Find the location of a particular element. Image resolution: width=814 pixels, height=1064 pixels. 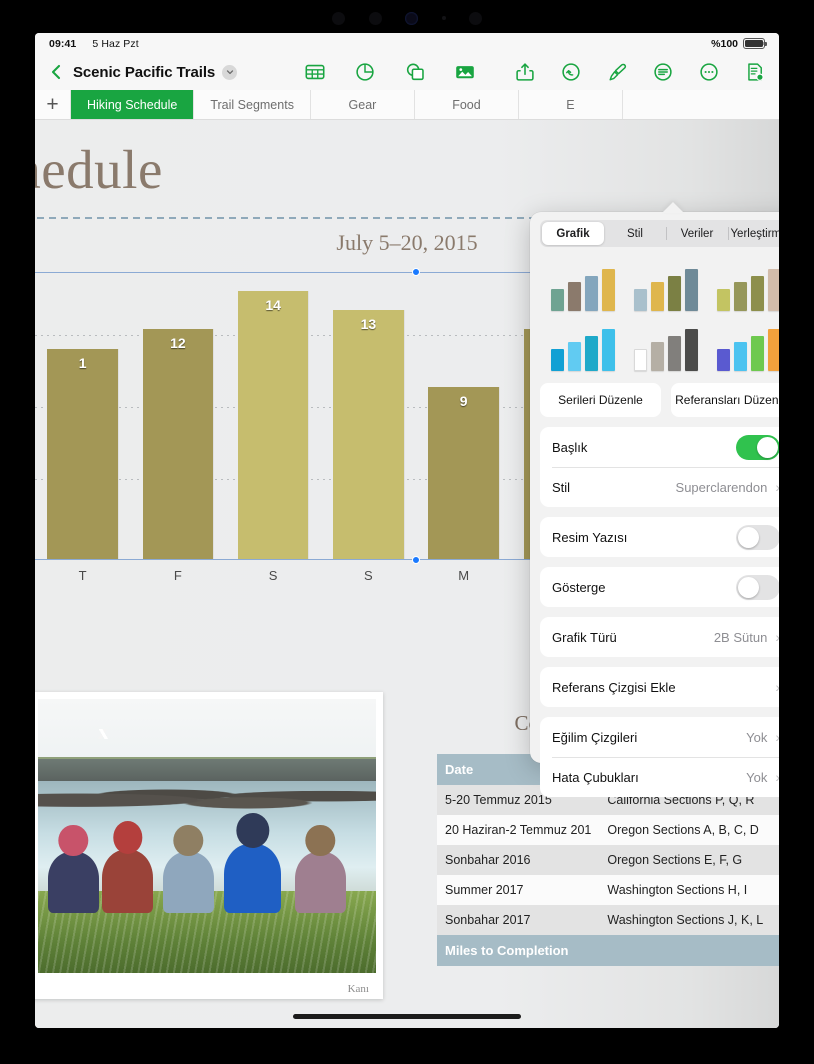

home-indicator is located at coordinates (407, 1016).